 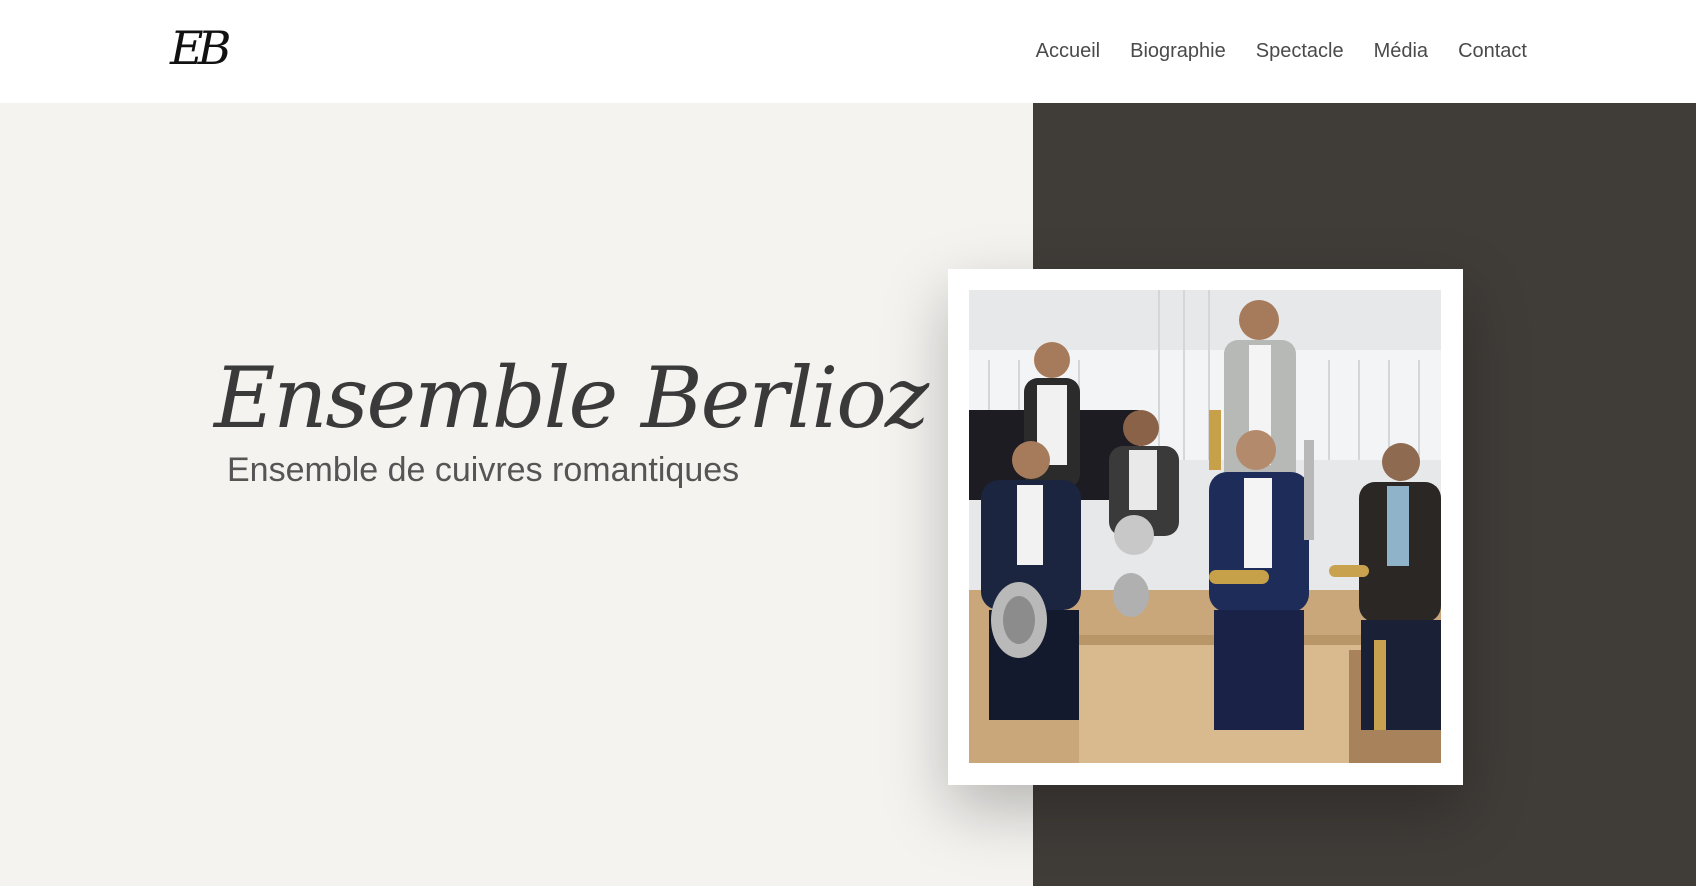 What do you see at coordinates (1068, 51) in the screenshot?
I see `nav-accueil: Accueil` at bounding box center [1068, 51].